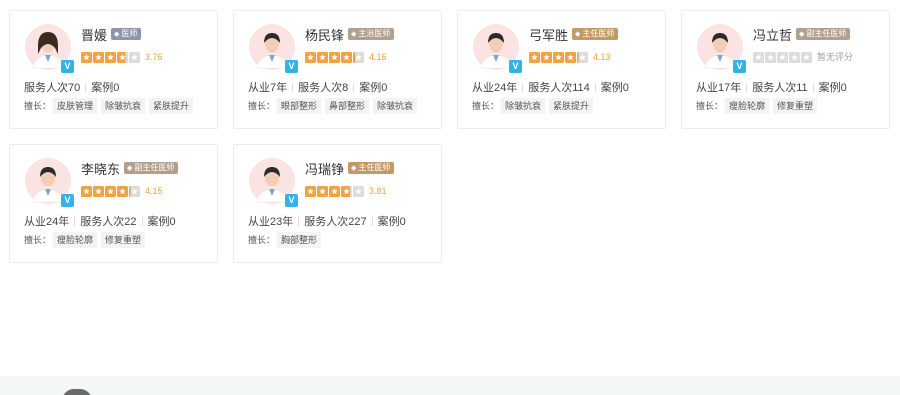 The width and height of the screenshot is (900, 395). I want to click on stat-item: 服务人次8, so click(323, 88).